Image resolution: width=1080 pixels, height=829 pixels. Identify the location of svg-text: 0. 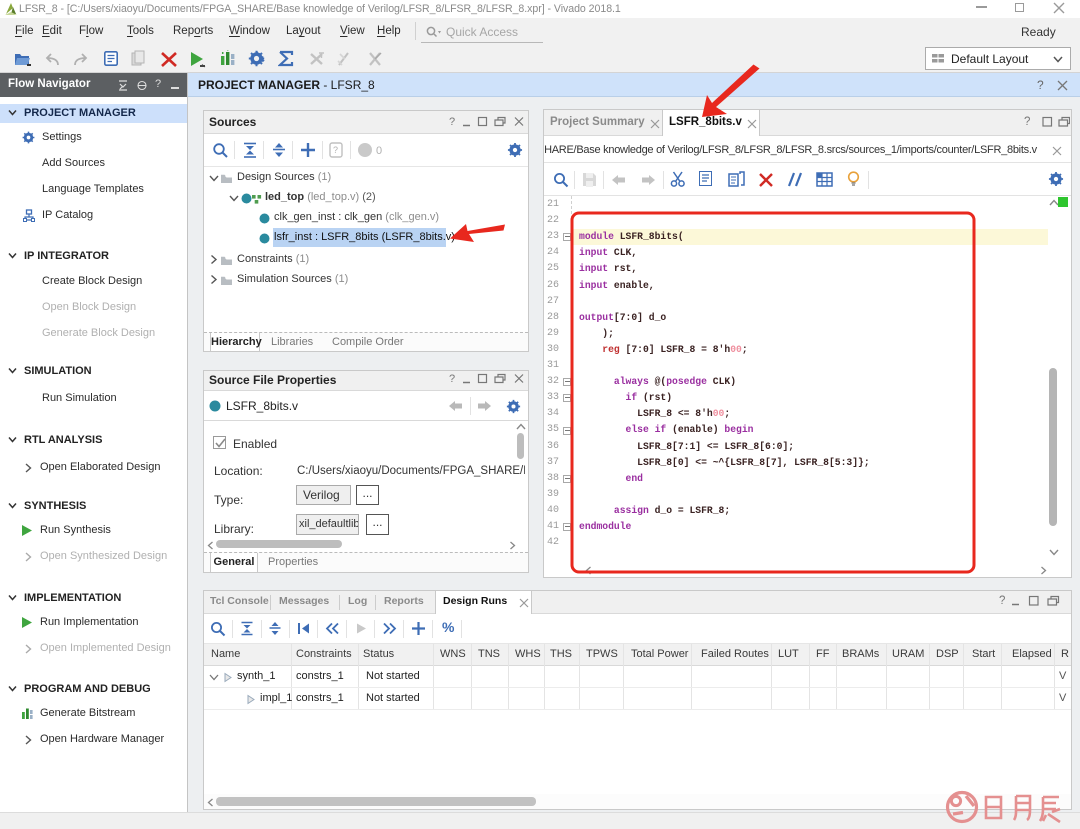
(379, 151).